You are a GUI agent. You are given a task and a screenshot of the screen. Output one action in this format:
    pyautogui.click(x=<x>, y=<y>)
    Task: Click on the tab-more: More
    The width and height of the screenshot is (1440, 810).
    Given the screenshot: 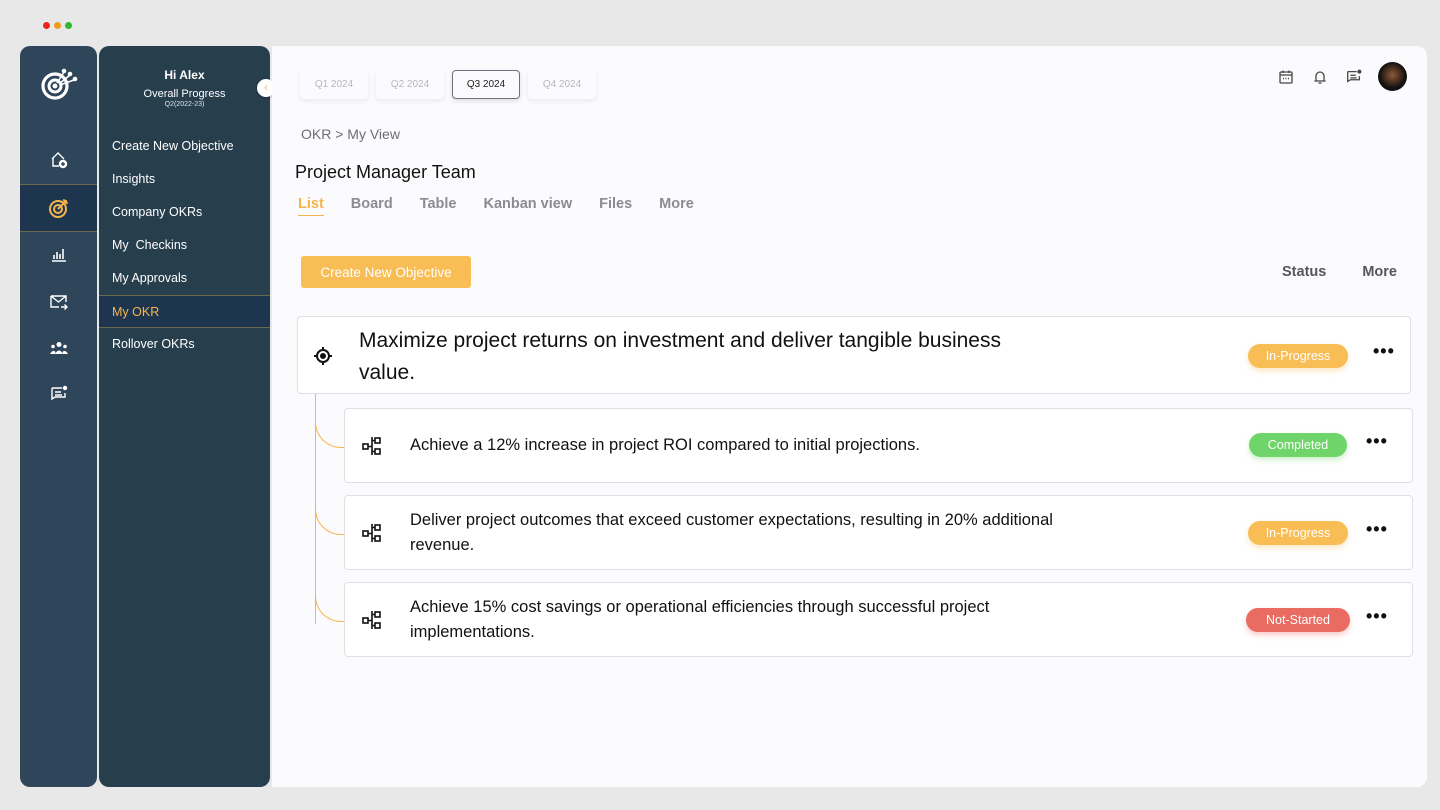 What is the action you would take?
    pyautogui.click(x=676, y=206)
    